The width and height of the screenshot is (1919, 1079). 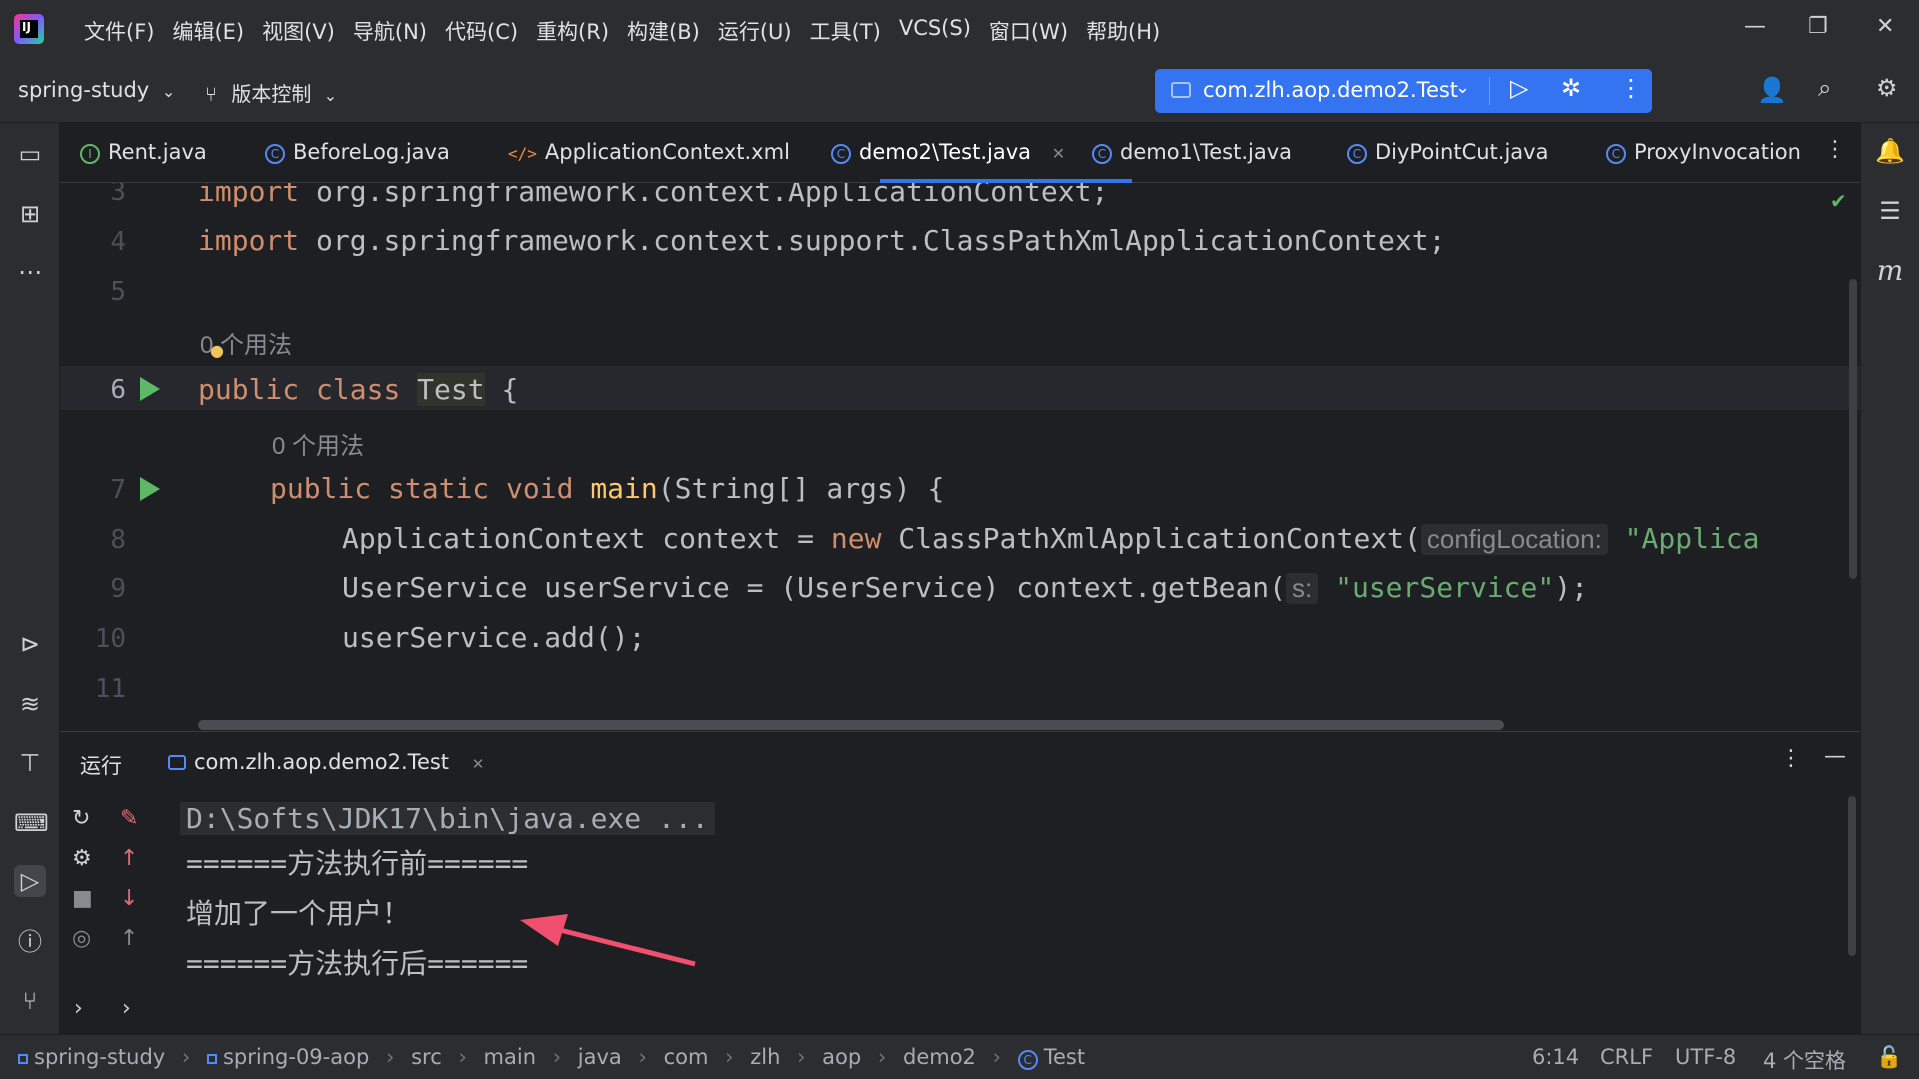 What do you see at coordinates (298, 912) in the screenshot?
I see `console-line: 增加了一个用户！` at bounding box center [298, 912].